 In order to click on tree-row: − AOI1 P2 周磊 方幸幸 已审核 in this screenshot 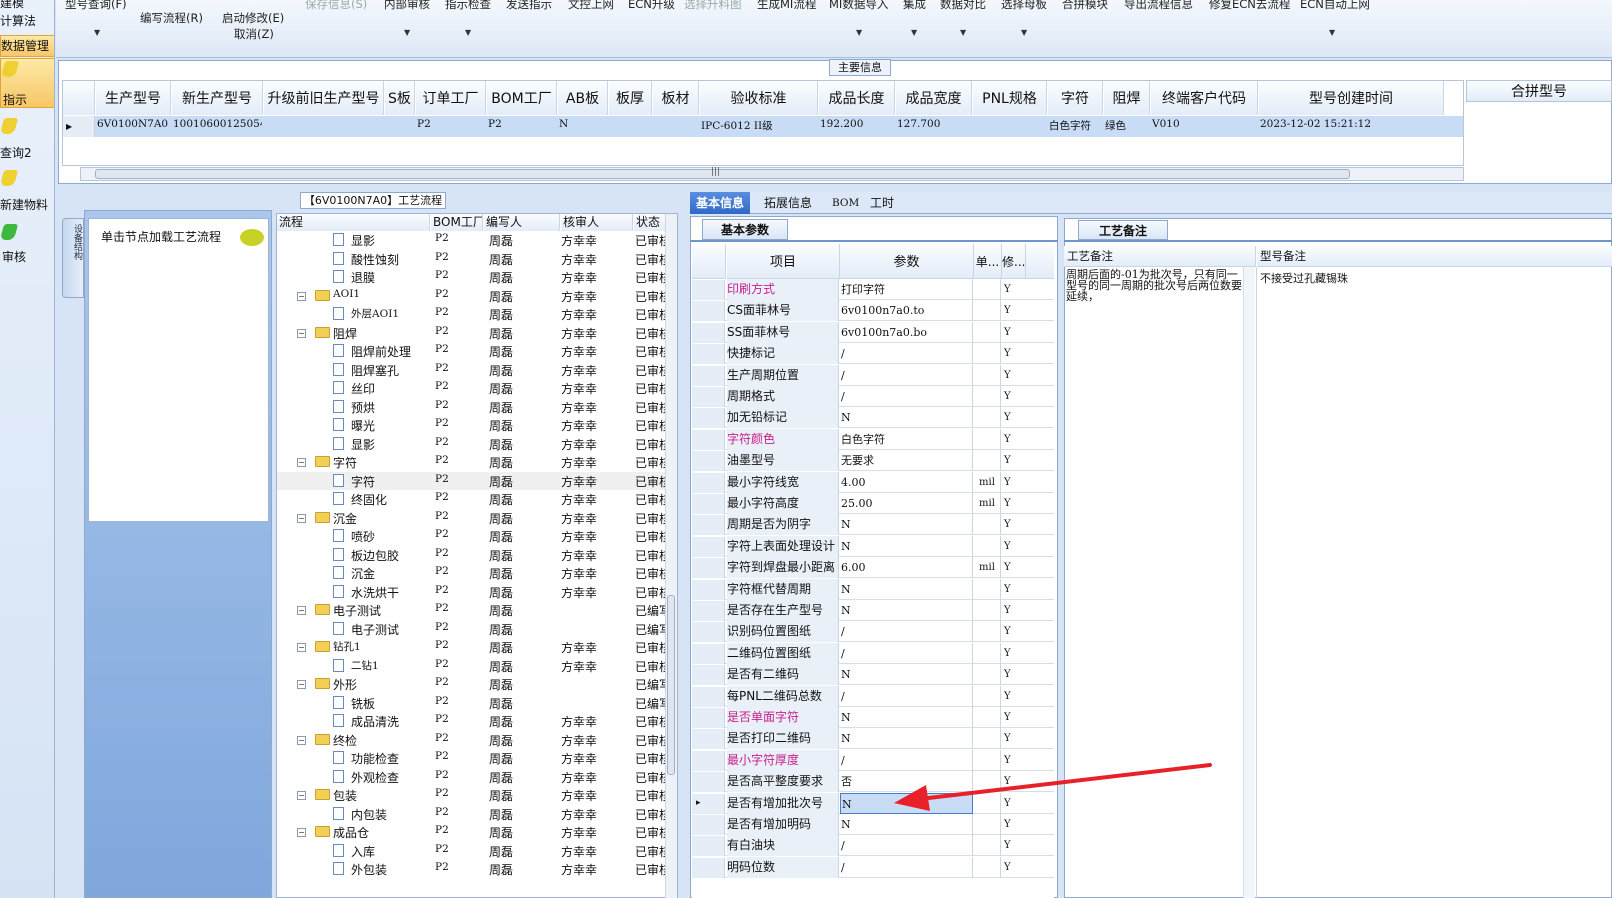, I will do `click(472, 296)`.